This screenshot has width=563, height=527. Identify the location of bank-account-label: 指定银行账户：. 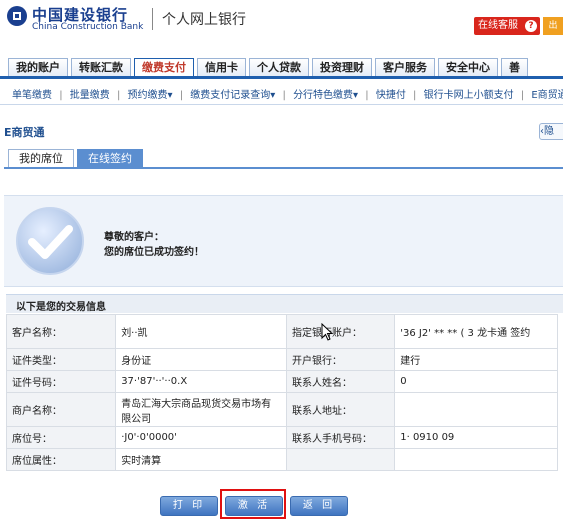
(341, 331).